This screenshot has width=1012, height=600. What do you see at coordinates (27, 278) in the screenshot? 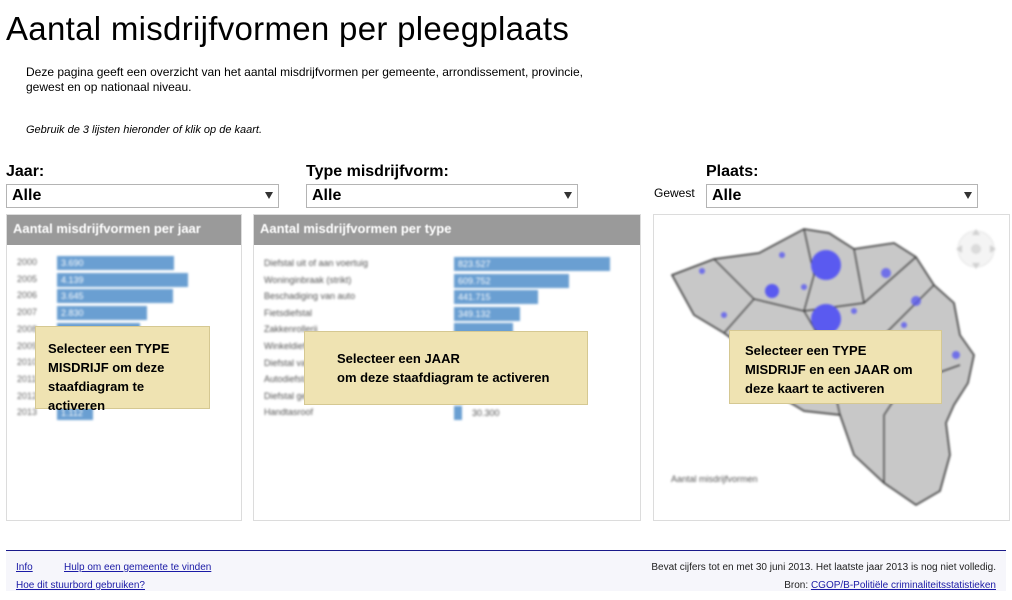
I see `year-chart-year-label: 2005` at bounding box center [27, 278].